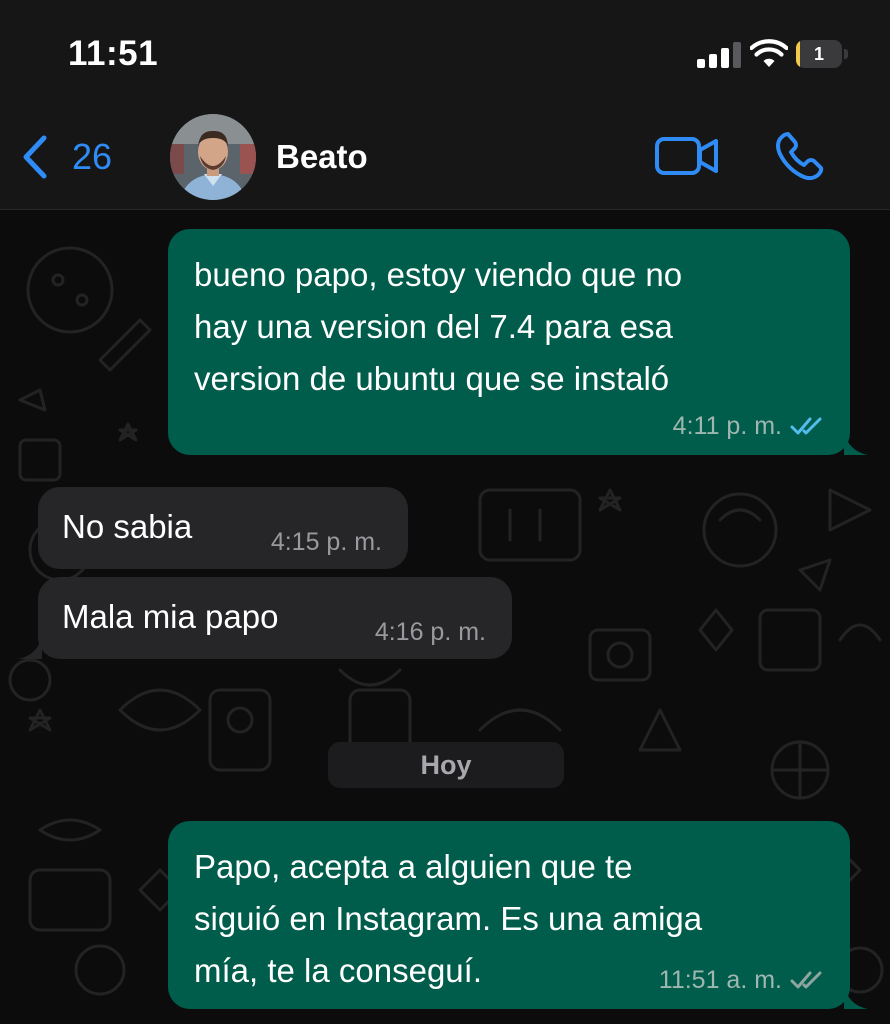 Image resolution: width=890 pixels, height=1024 pixels. I want to click on chevron-left-icon, so click(35, 157).